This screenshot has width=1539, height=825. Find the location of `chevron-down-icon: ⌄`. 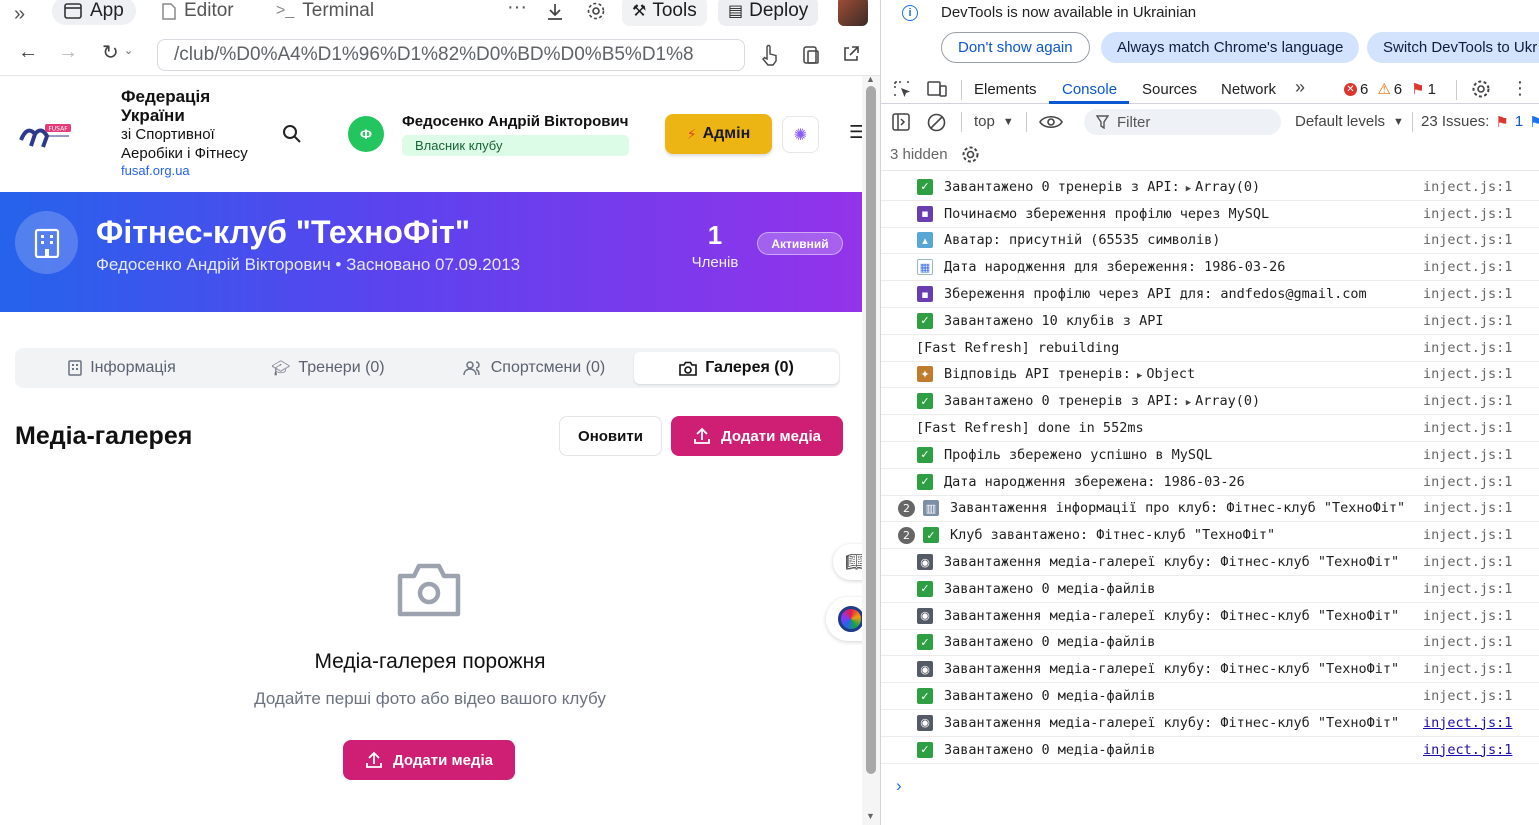

chevron-down-icon: ⌄ is located at coordinates (128, 50).